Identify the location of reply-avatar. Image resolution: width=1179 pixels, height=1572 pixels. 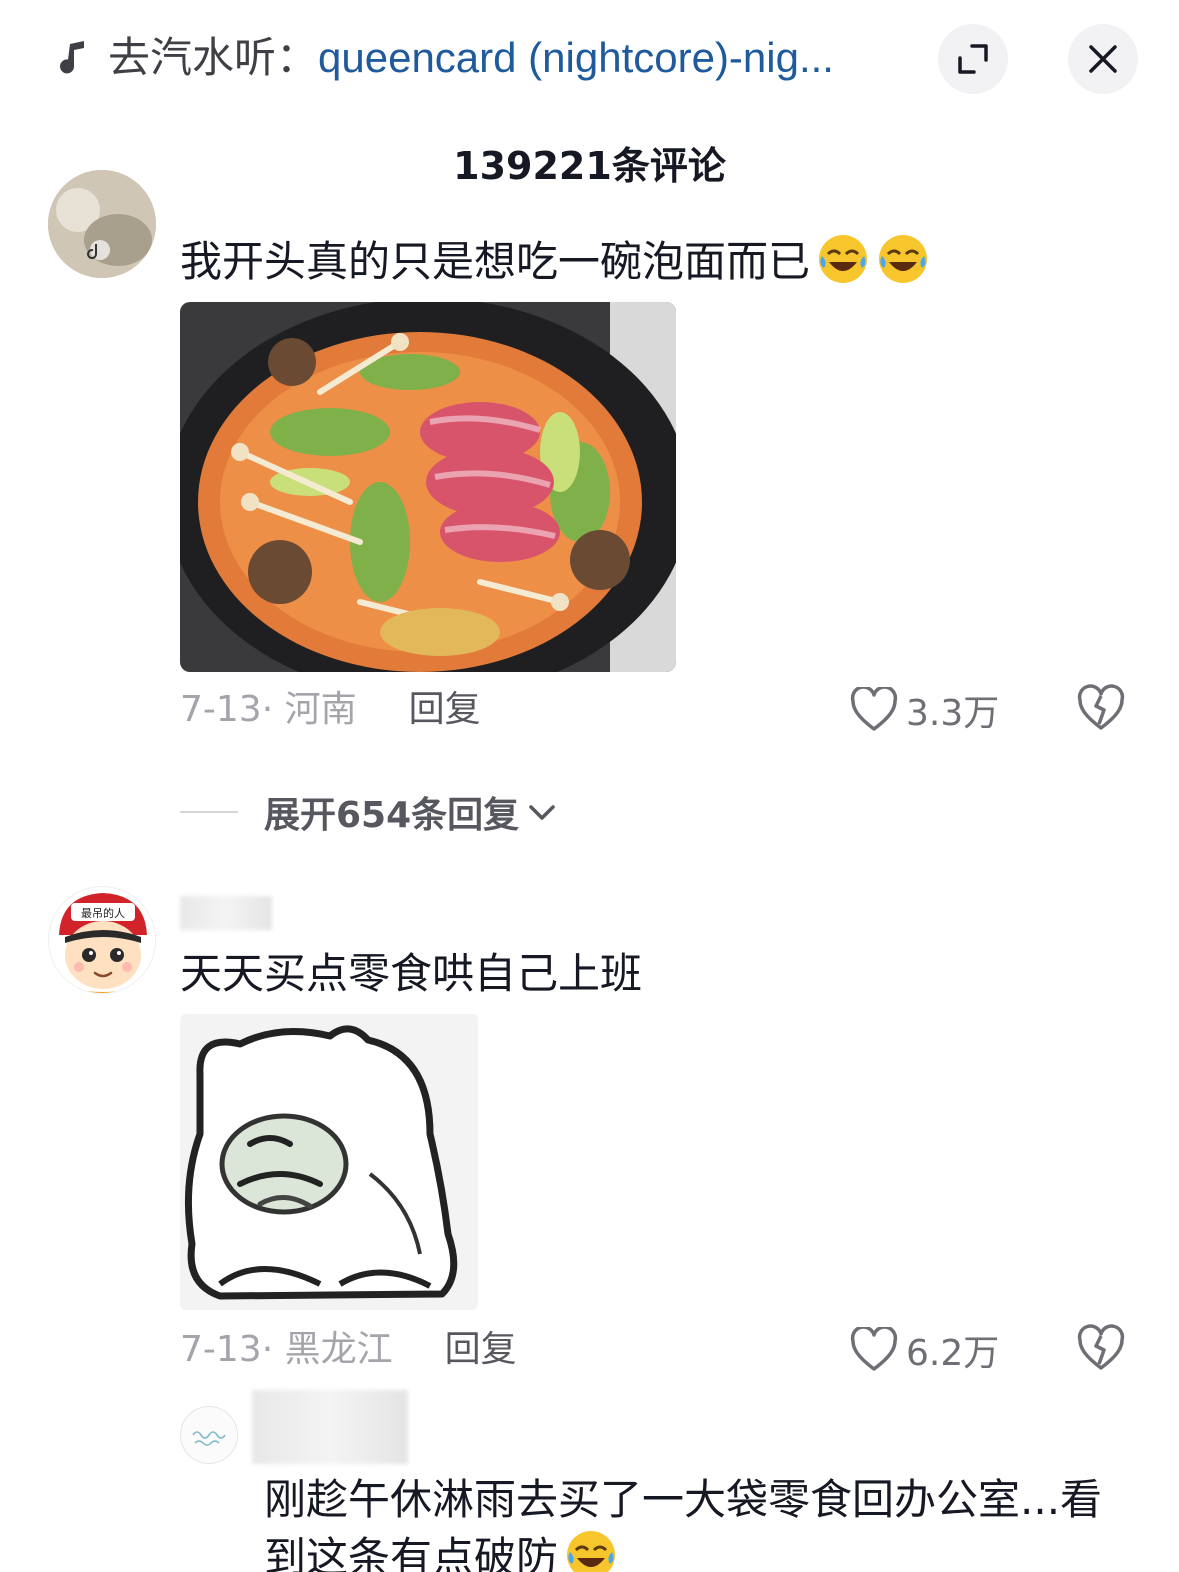
(209, 1435).